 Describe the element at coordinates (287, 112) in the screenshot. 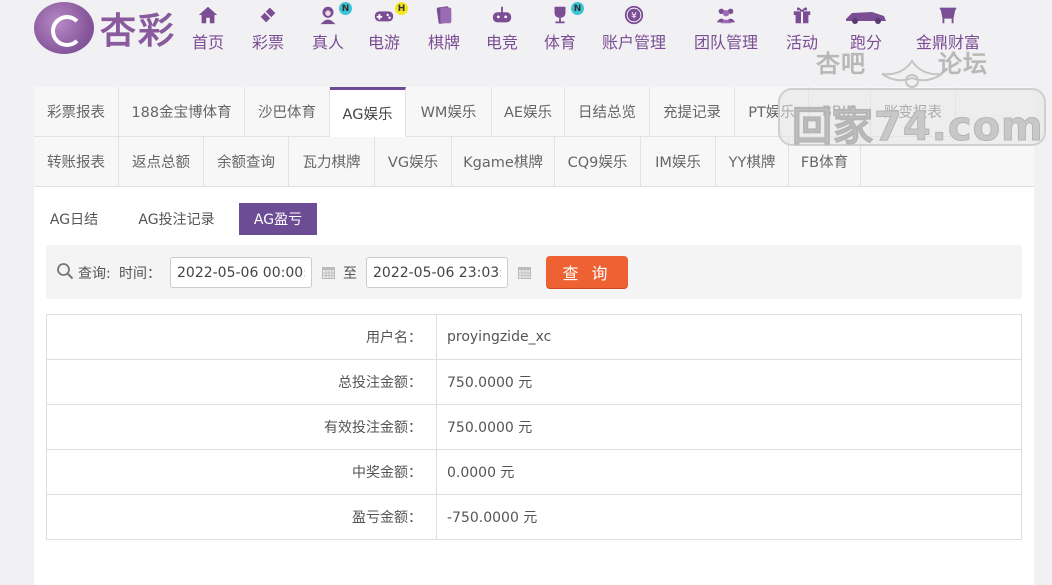

I see `tab-saba-sports: 沙巴体育` at that location.